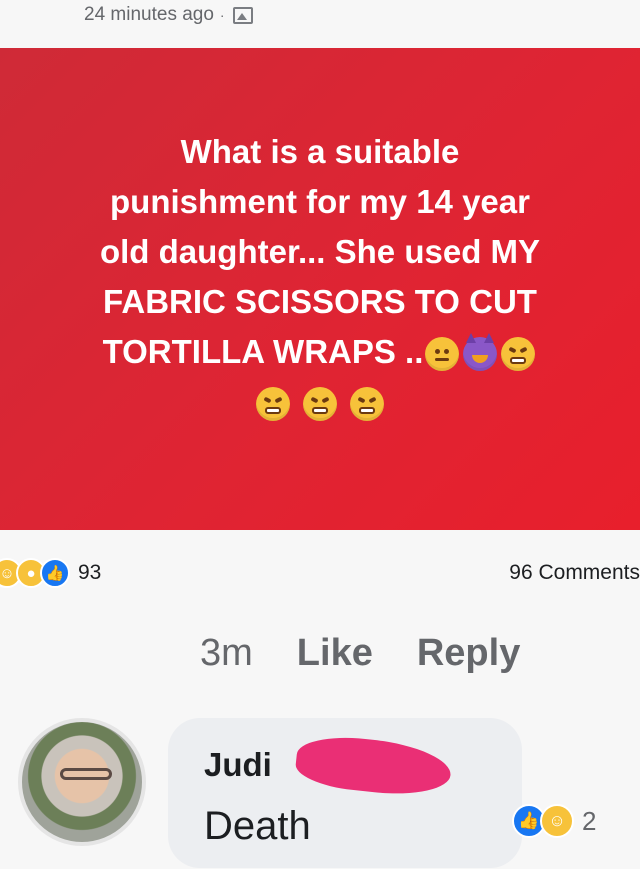 The image size is (640, 869). Describe the element at coordinates (238, 765) in the screenshot. I see `commenter-name: Judi` at that location.